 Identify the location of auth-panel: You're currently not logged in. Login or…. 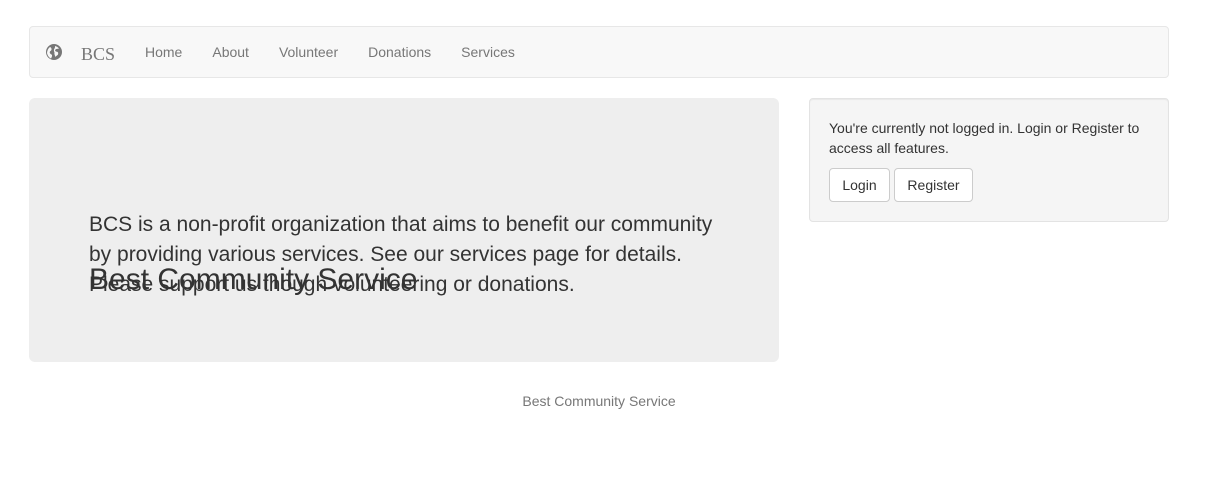
(989, 160).